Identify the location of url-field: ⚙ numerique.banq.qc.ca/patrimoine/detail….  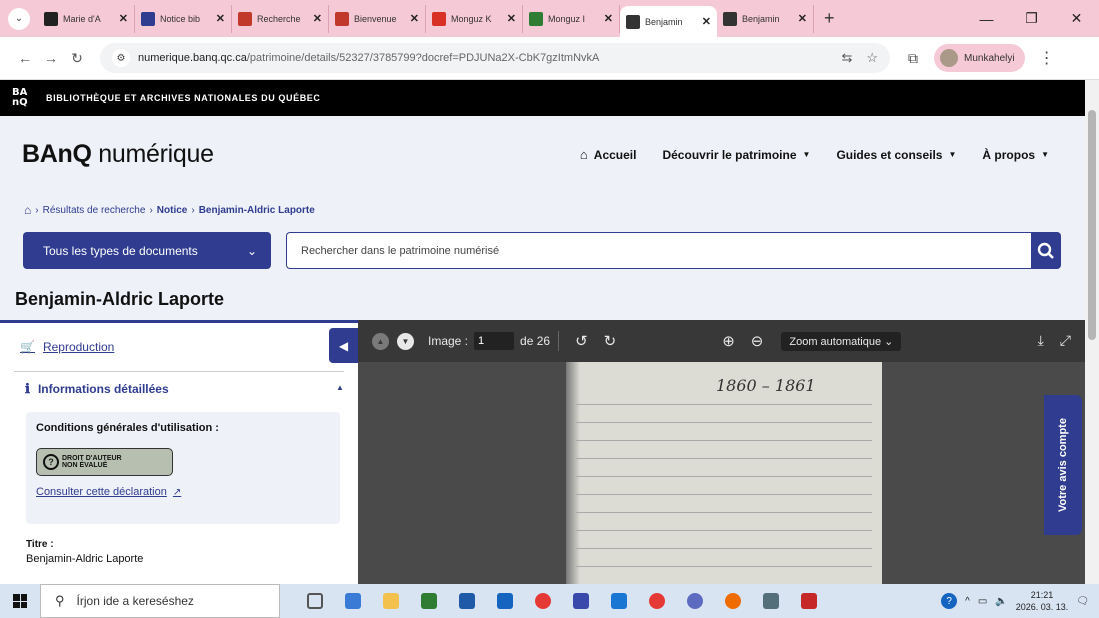
(495, 58).